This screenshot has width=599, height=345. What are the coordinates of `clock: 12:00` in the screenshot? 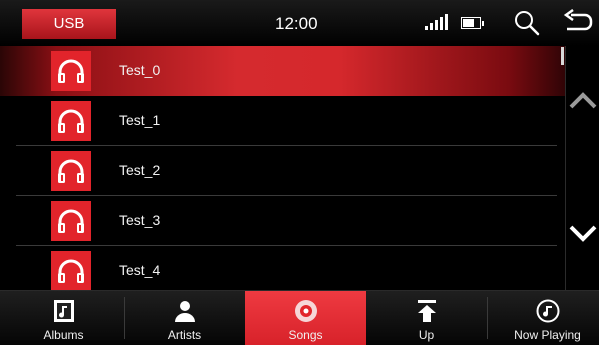 It's located at (296, 23).